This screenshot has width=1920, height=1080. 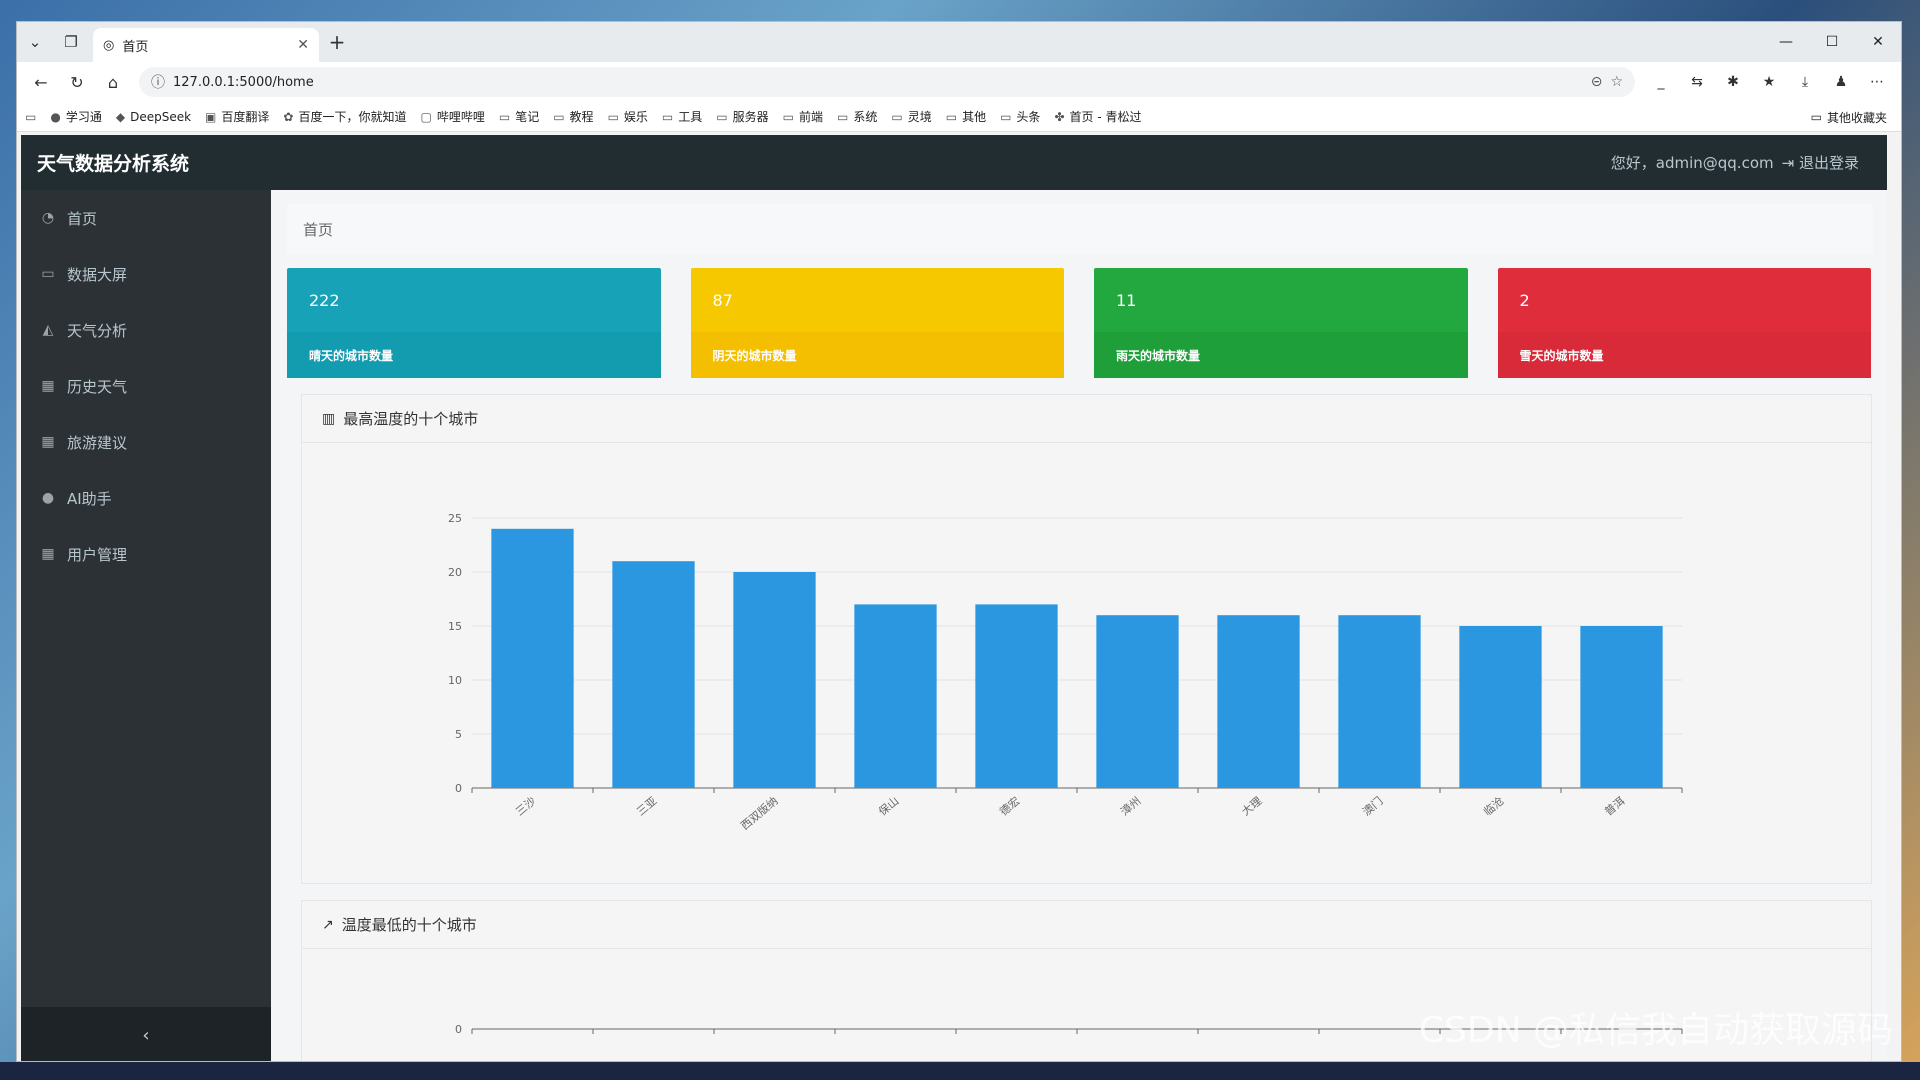 I want to click on sidebar-item-travel-advice: ▦ 旅游建议, so click(x=146, y=442).